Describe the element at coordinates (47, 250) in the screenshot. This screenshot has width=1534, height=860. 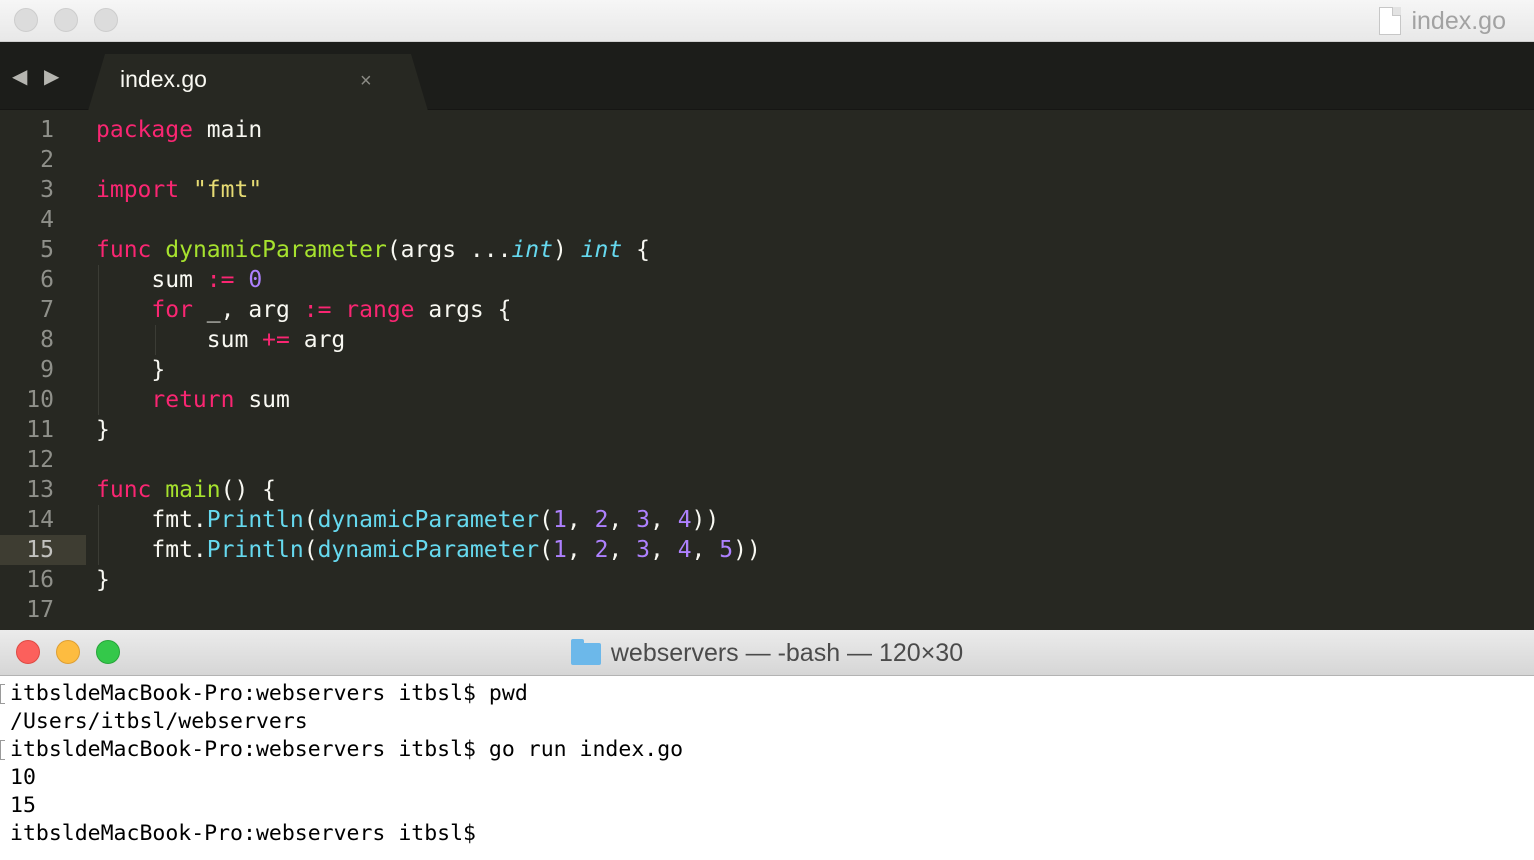
I see `line-number: 5` at that location.